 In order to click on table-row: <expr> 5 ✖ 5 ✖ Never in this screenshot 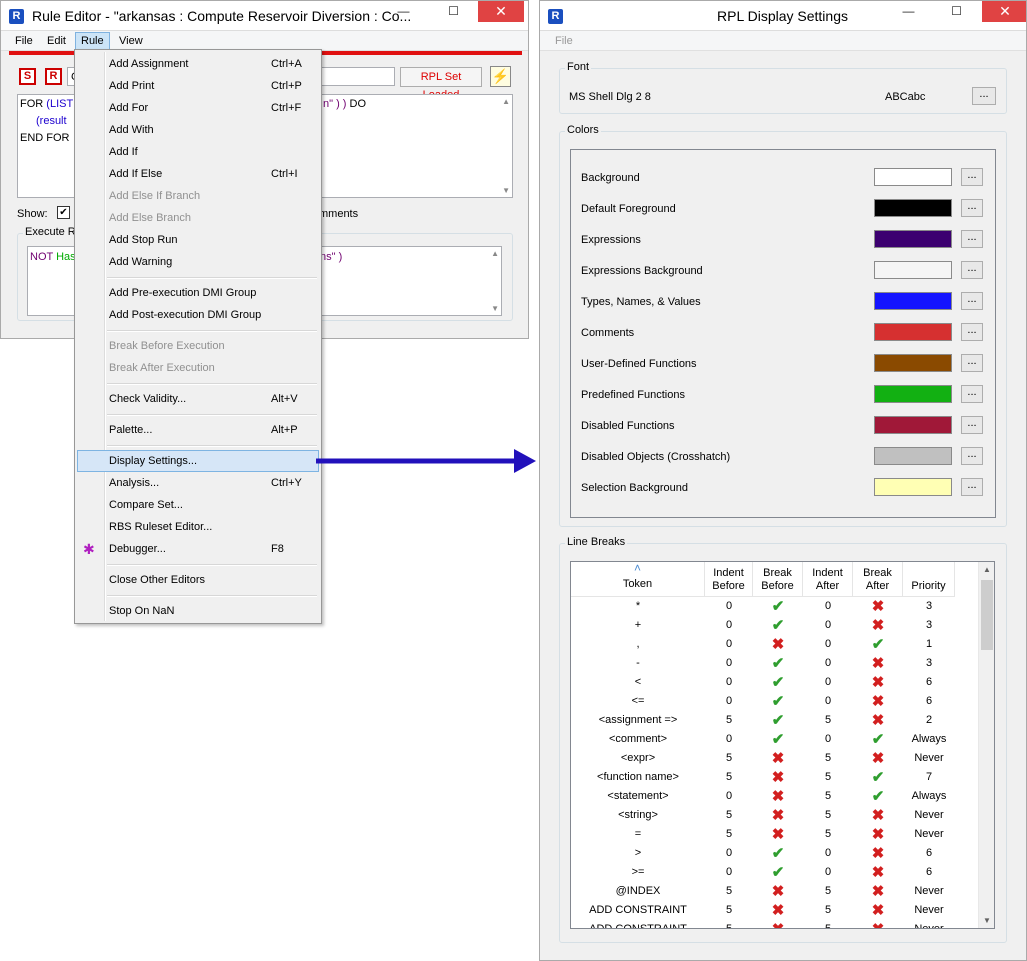, I will do `click(775, 758)`.